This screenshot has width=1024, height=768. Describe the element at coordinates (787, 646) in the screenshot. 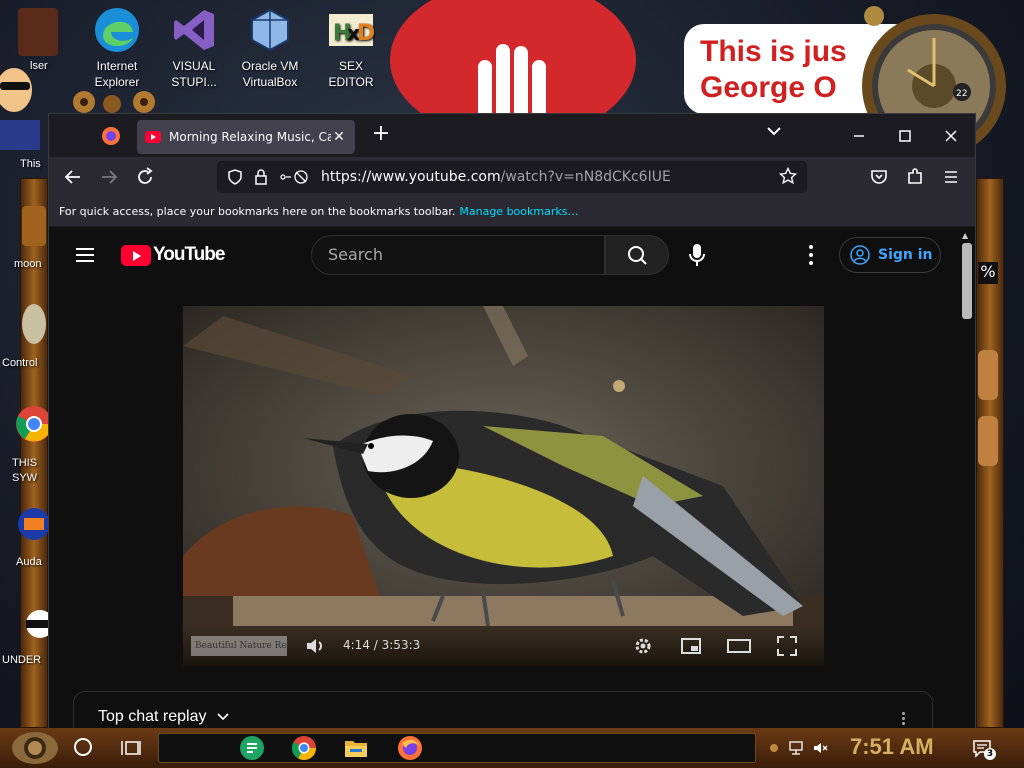

I see `fullscreen-icon` at that location.